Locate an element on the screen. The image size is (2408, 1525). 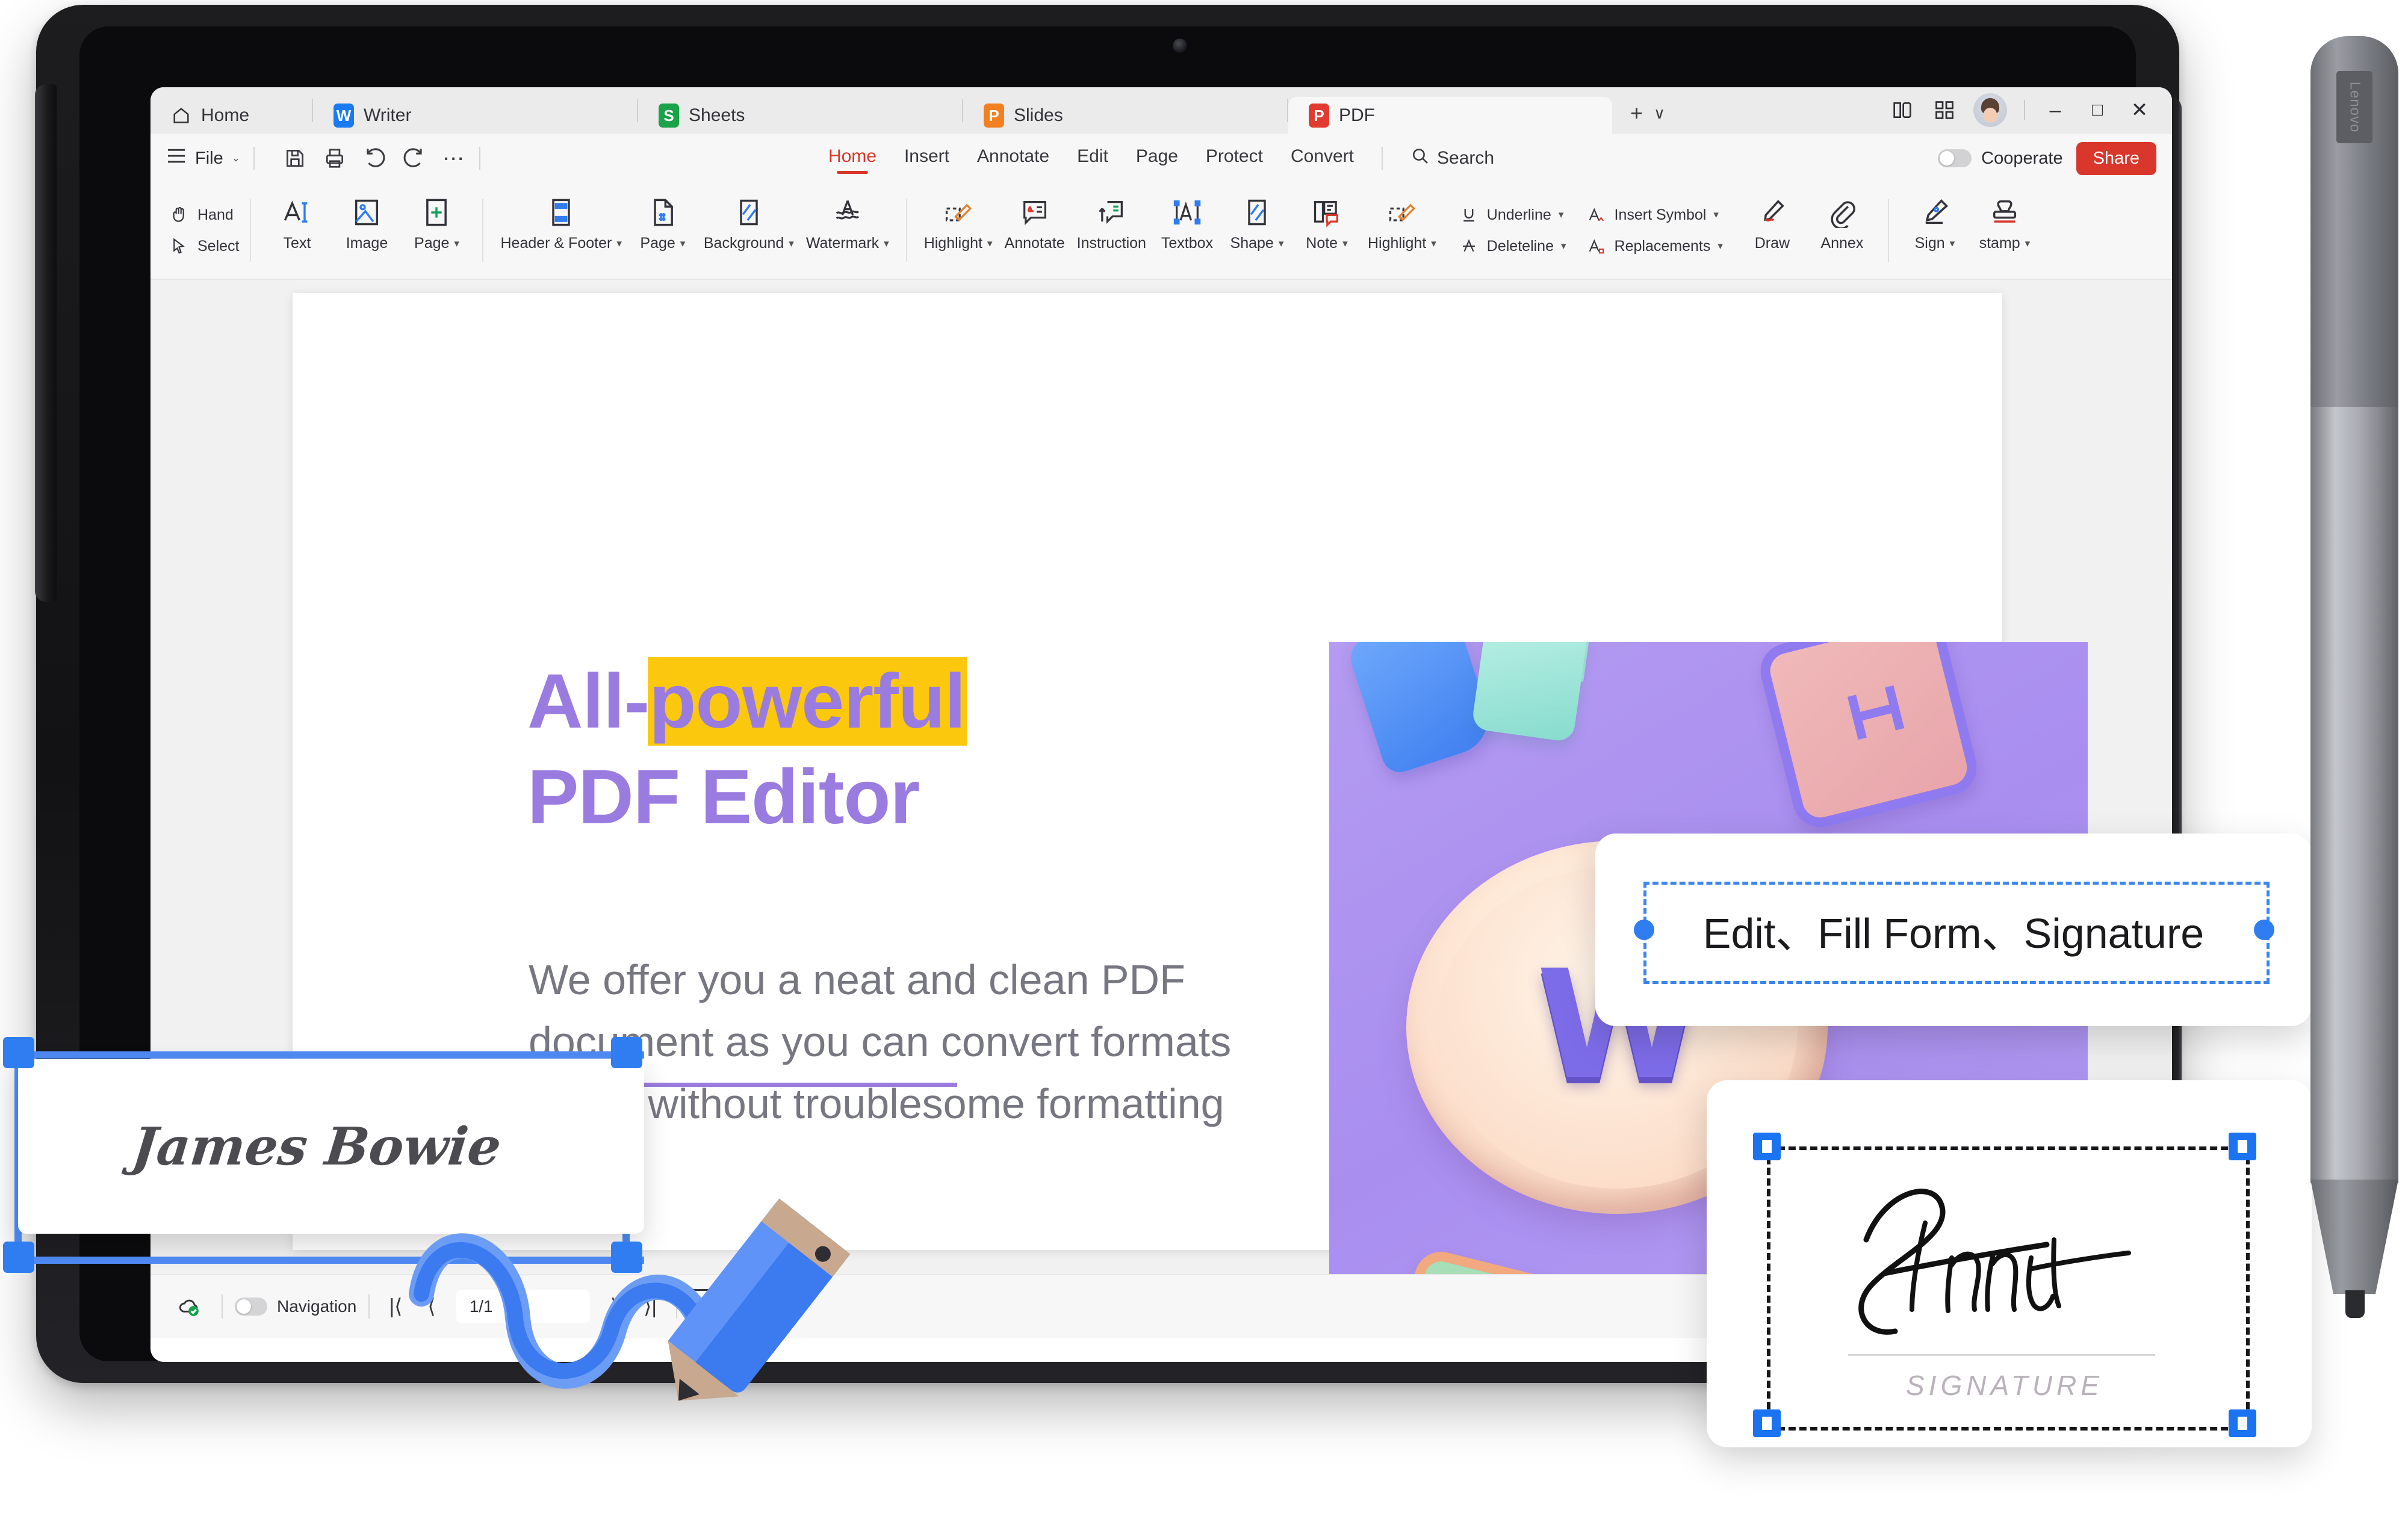
search-button: Search is located at coordinates (1452, 158).